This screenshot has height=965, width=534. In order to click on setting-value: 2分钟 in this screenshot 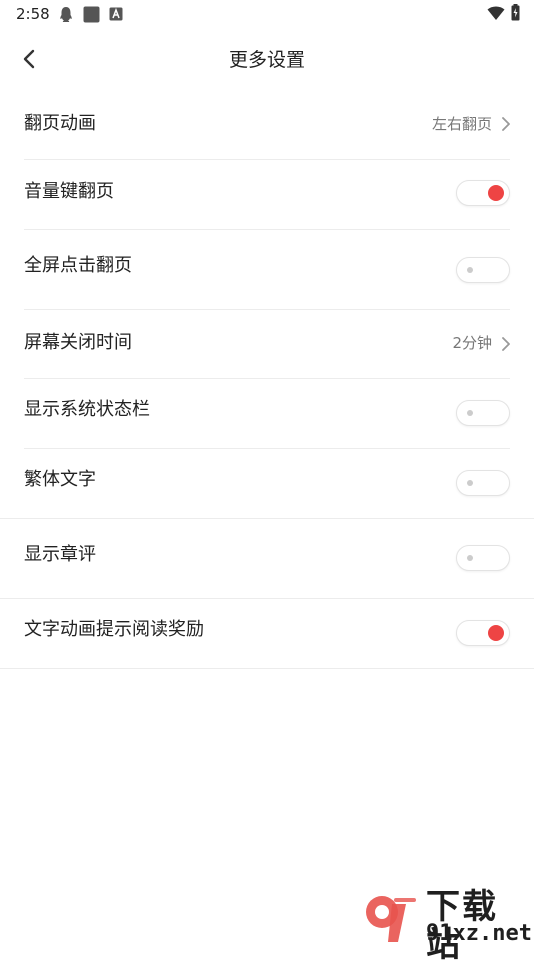, I will do `click(472, 343)`.